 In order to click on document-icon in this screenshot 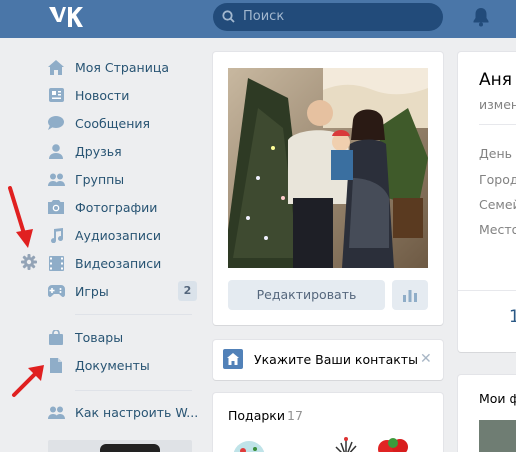, I will do `click(56, 365)`.